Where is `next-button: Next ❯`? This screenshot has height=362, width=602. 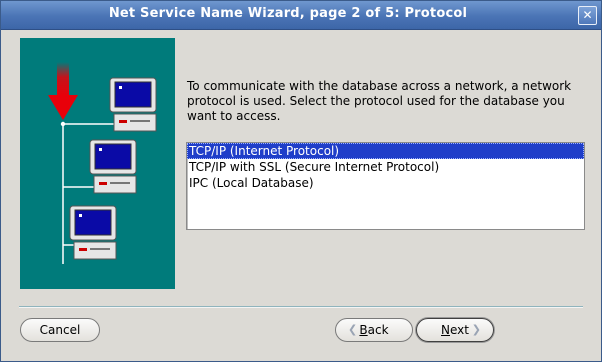 next-button: Next ❯ is located at coordinates (455, 330).